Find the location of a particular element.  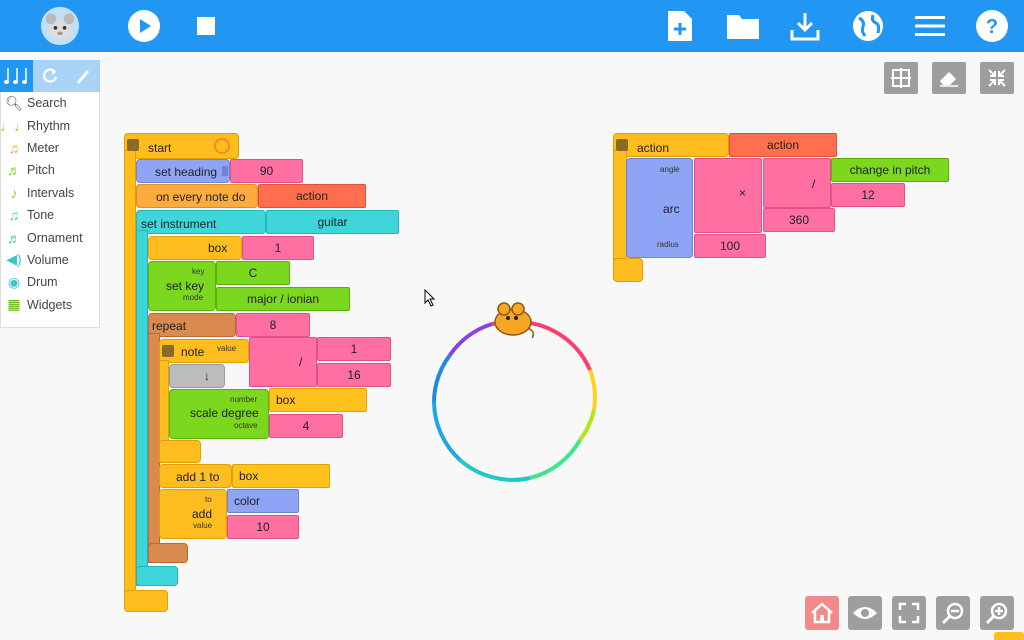

mode-arg-label: mode is located at coordinates (193, 297).